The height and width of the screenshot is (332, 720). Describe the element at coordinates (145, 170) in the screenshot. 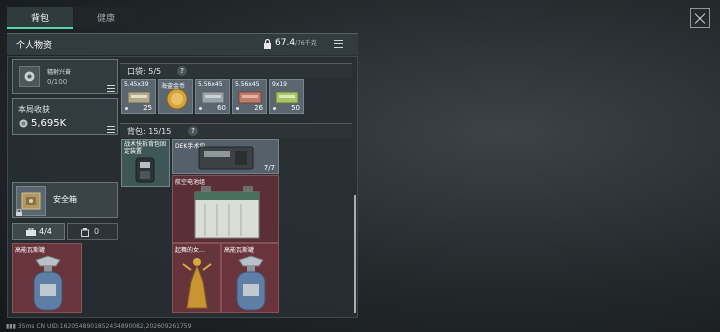

I see `tactical-gear-icon` at that location.